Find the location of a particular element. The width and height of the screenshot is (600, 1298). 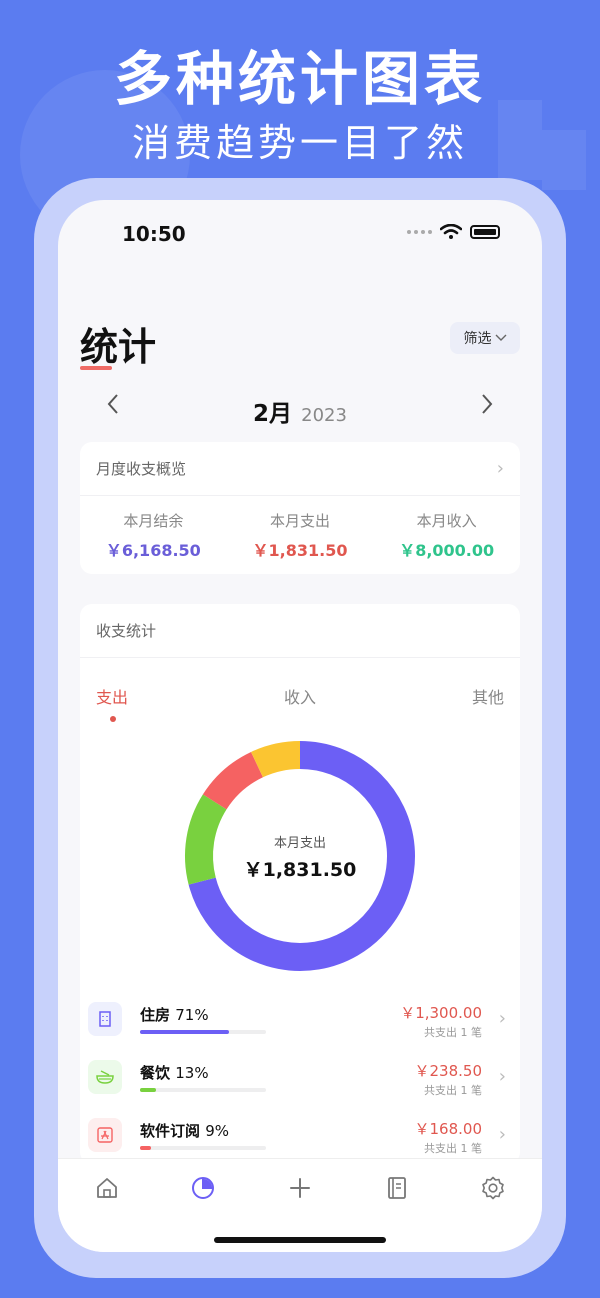

app-store-icon is located at coordinates (105, 1135).